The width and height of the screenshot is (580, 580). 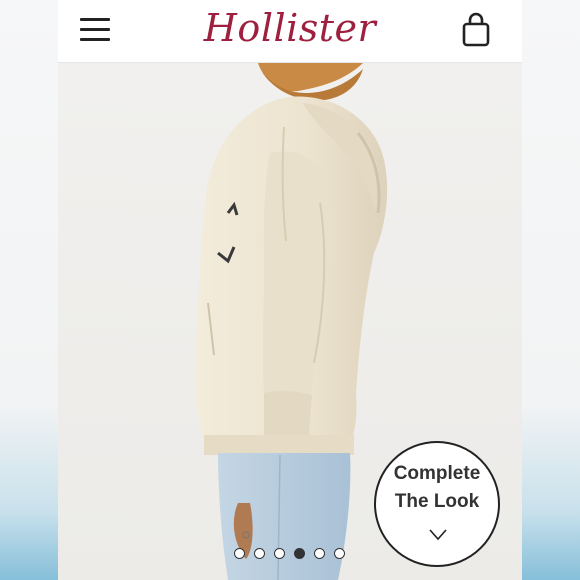 What do you see at coordinates (290, 28) in the screenshot?
I see `brand-logo: Hollister` at bounding box center [290, 28].